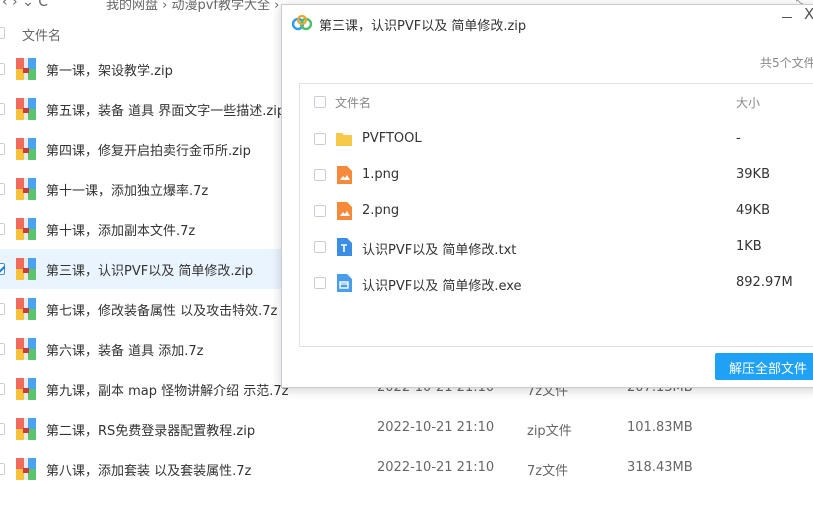 The height and width of the screenshot is (531, 813). Describe the element at coordinates (125, 349) in the screenshot. I see `file-name: 第六课，装备 道具 添加.7z` at that location.